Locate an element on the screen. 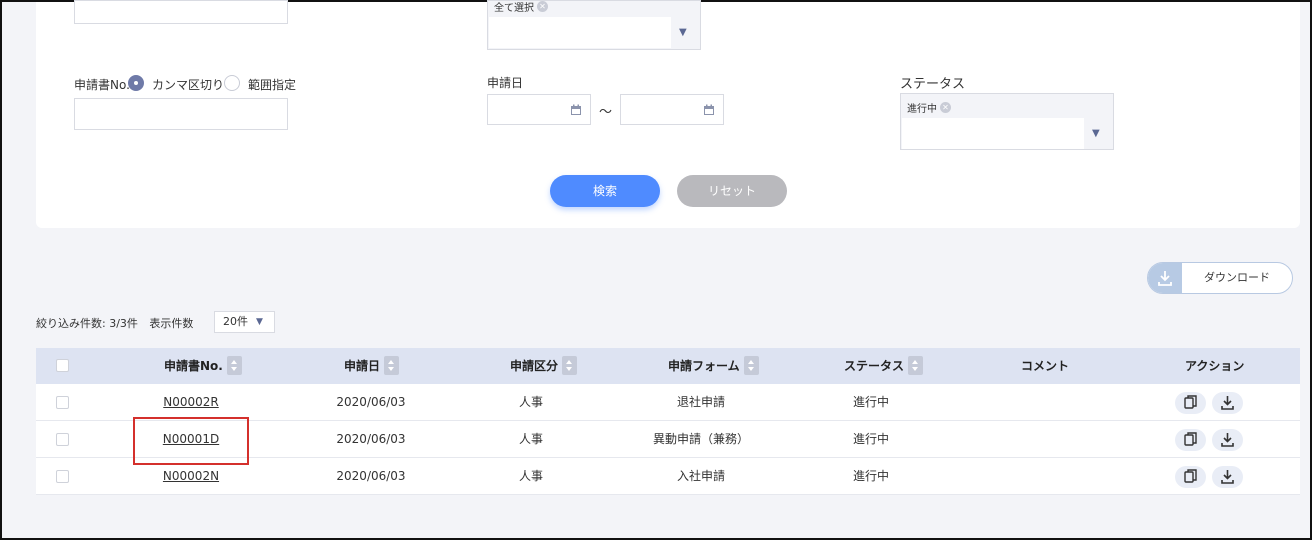  filter-count: 絞り込み件数: 3/3件 is located at coordinates (87, 323).